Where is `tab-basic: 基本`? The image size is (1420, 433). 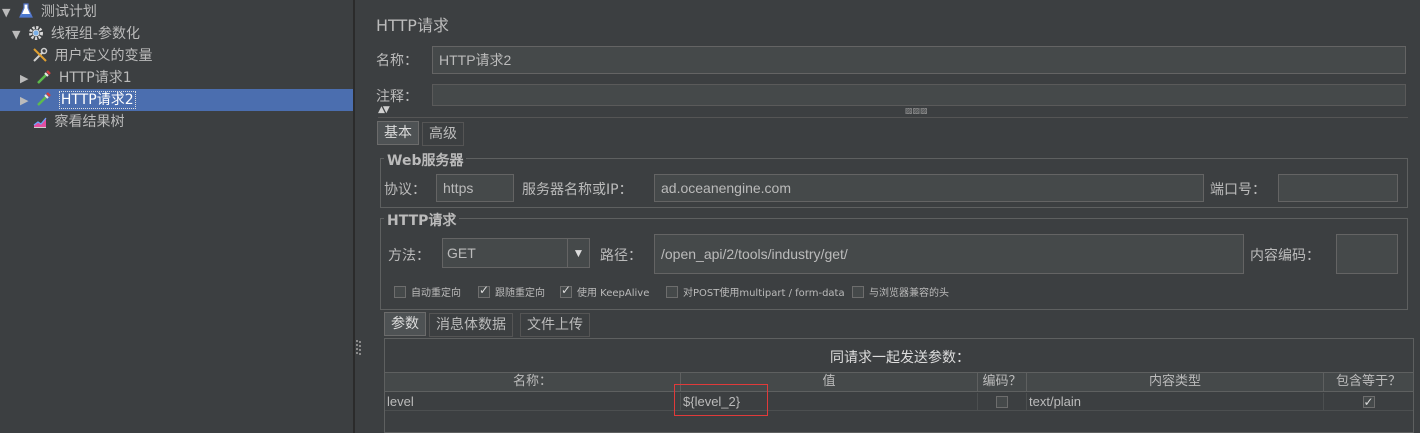
tab-basic: 基本 is located at coordinates (398, 133).